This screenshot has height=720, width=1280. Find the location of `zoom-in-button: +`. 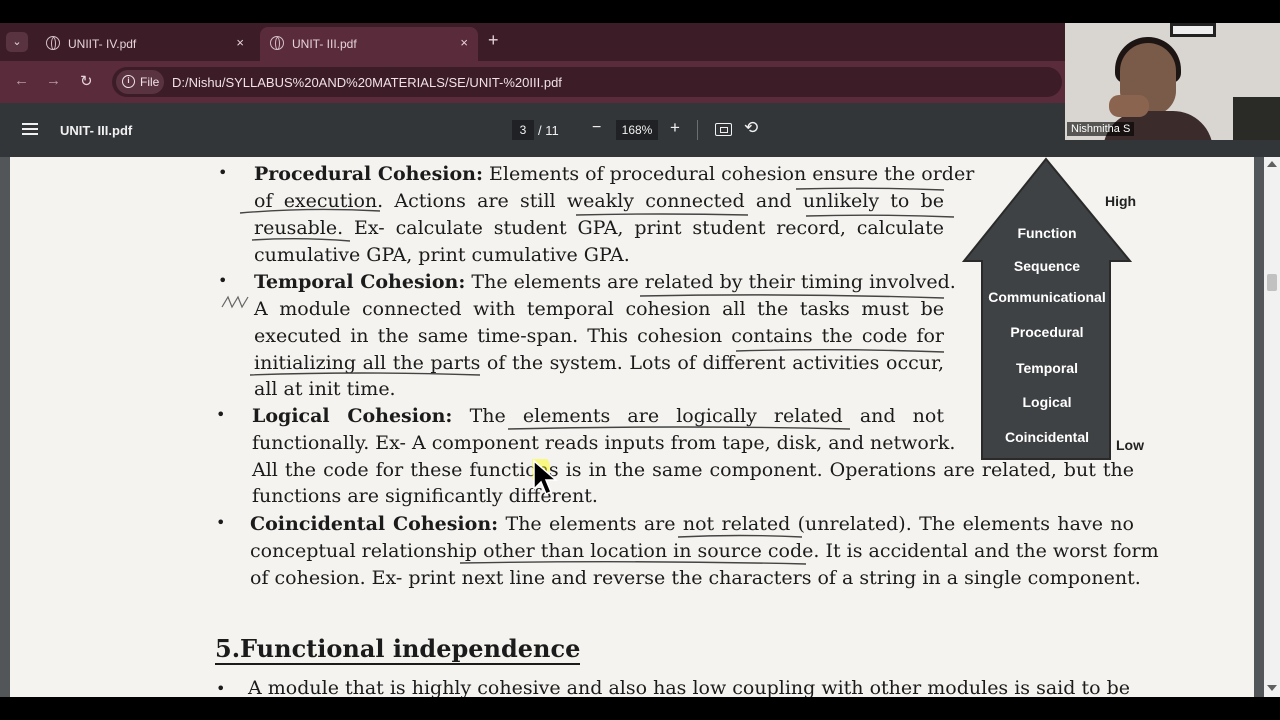

zoom-in-button: + is located at coordinates (675, 128).